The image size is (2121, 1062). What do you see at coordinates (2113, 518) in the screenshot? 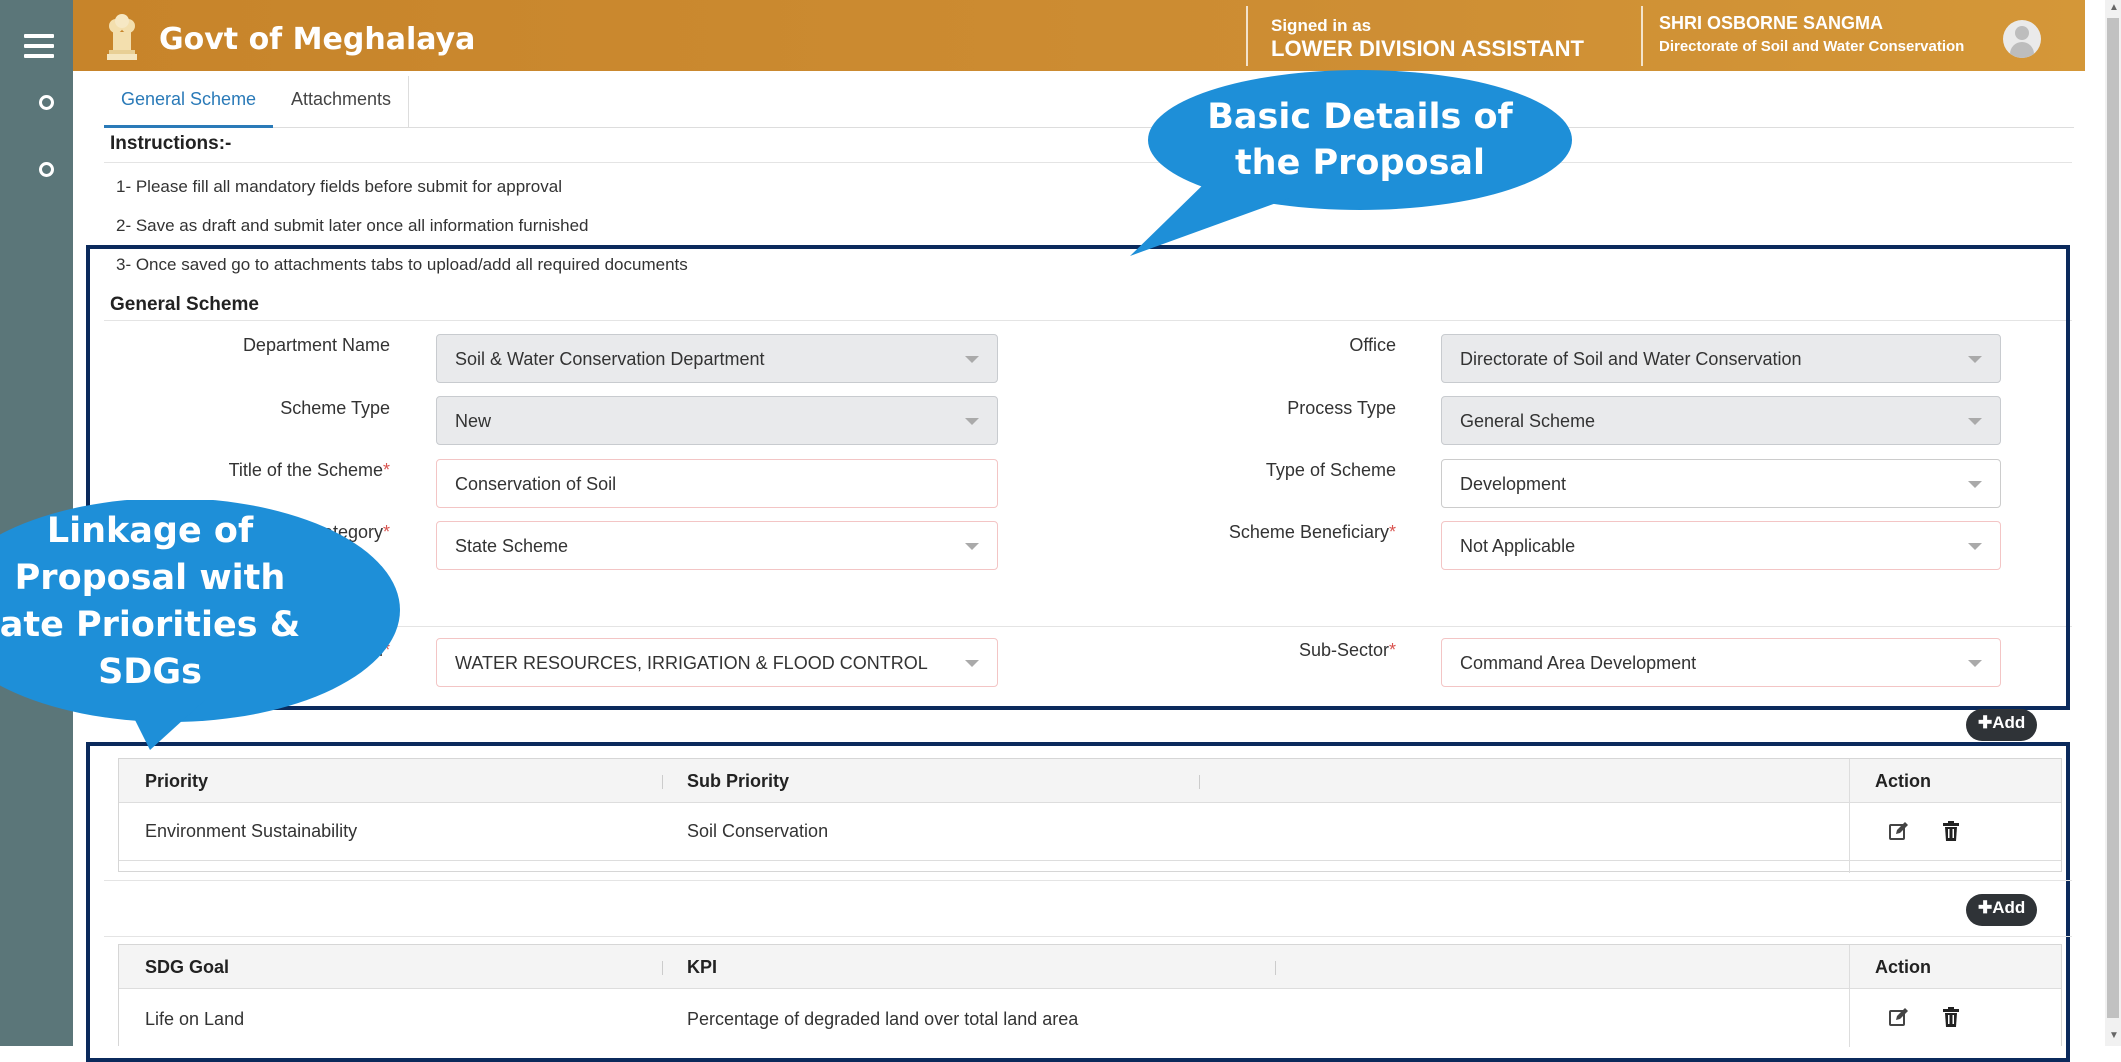
I see `scrollbar-thumb` at bounding box center [2113, 518].